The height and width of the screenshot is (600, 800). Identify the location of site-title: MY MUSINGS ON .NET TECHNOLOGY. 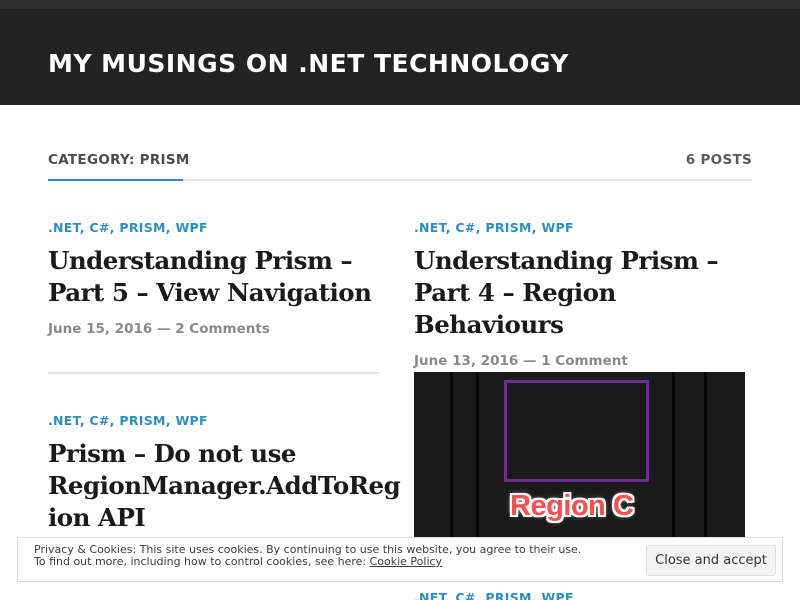
(308, 63).